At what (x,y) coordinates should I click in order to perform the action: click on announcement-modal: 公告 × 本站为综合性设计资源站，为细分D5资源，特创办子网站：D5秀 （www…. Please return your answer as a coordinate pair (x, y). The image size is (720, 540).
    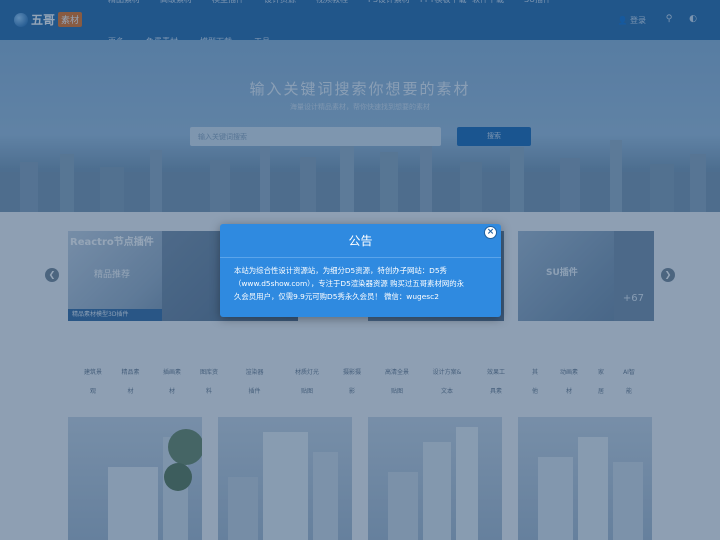
    Looking at the image, I should click on (360, 270).